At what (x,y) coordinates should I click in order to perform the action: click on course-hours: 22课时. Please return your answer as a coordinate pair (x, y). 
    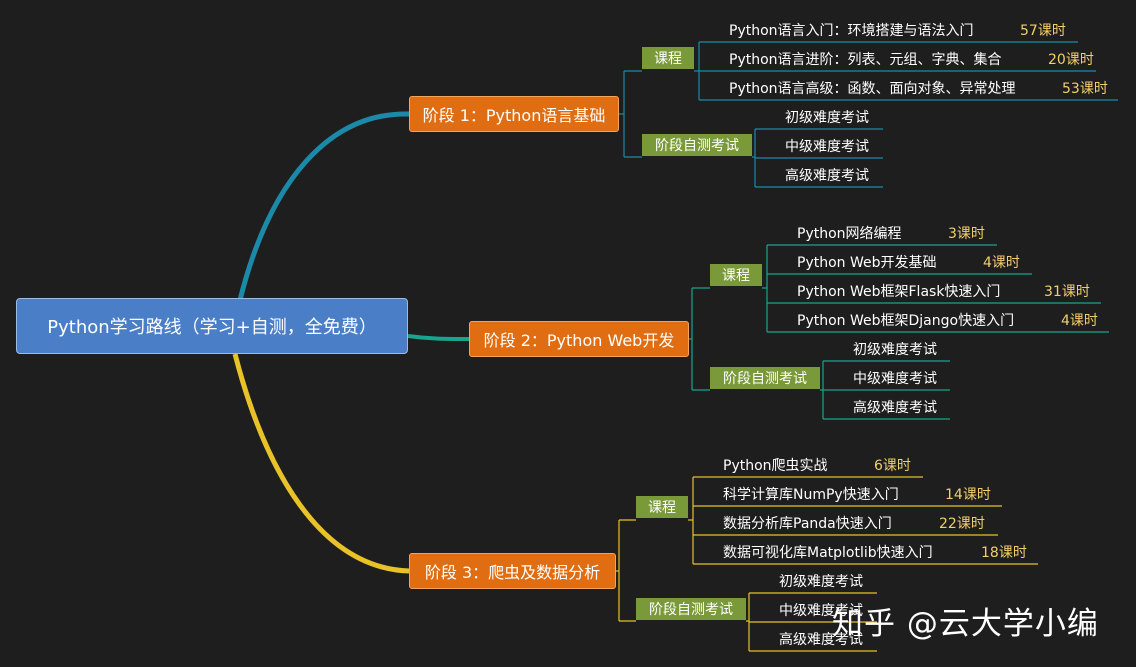
    Looking at the image, I should click on (962, 524).